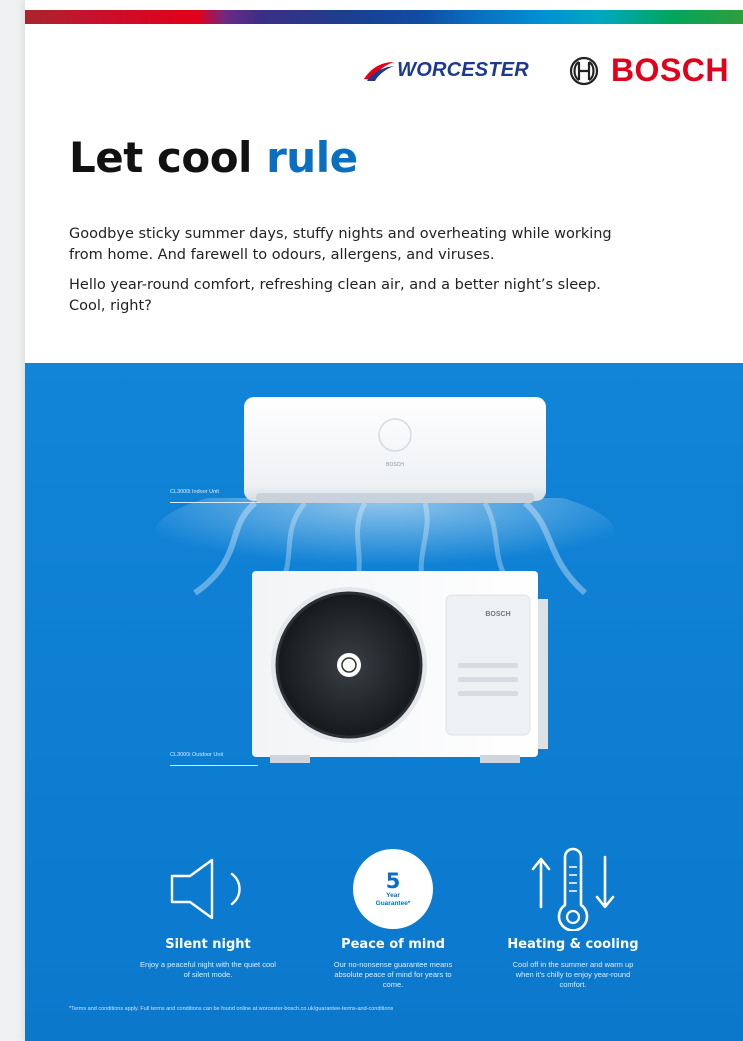 The width and height of the screenshot is (743, 1041). I want to click on worcester-logo: WORCESTER, so click(446, 70).